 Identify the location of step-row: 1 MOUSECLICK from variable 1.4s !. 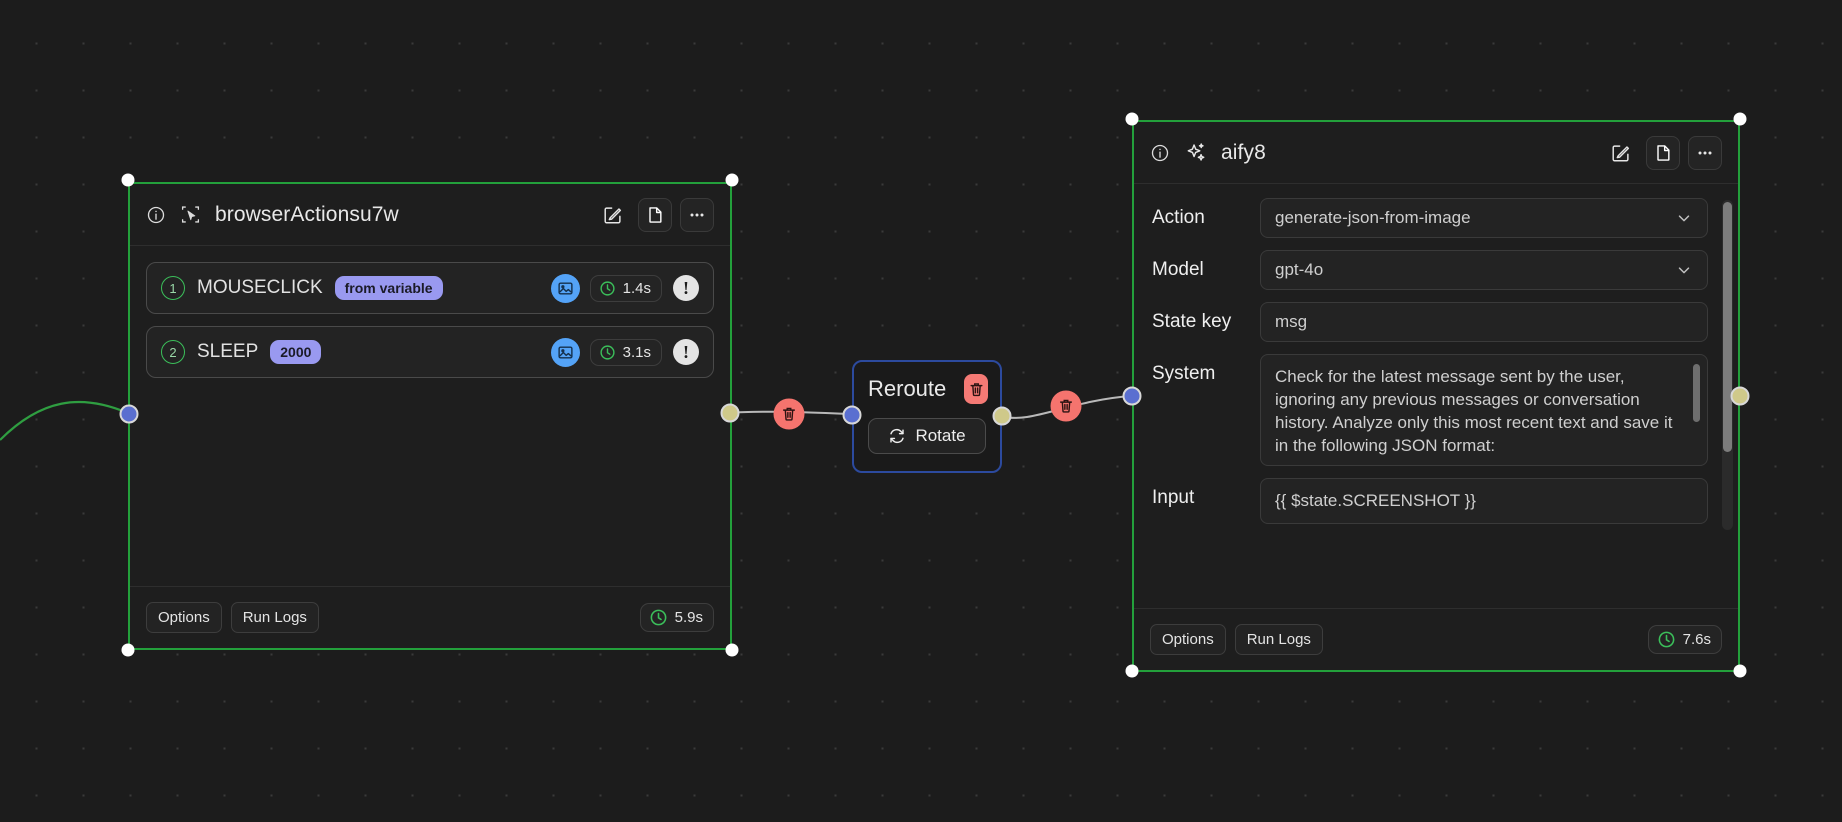
(430, 288).